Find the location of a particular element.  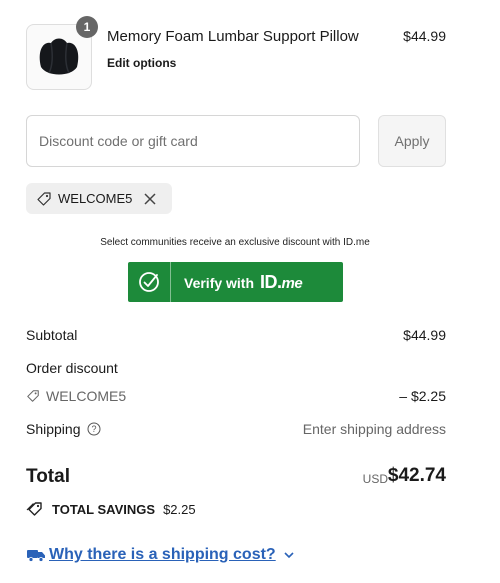

discount-placeholder: Discount code or gift card is located at coordinates (118, 141).